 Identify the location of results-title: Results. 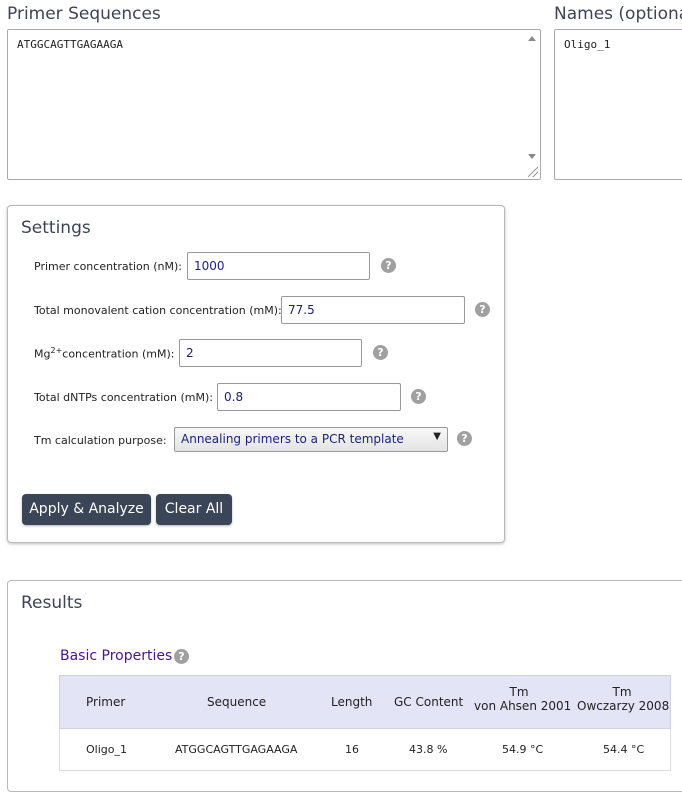
(52, 603).